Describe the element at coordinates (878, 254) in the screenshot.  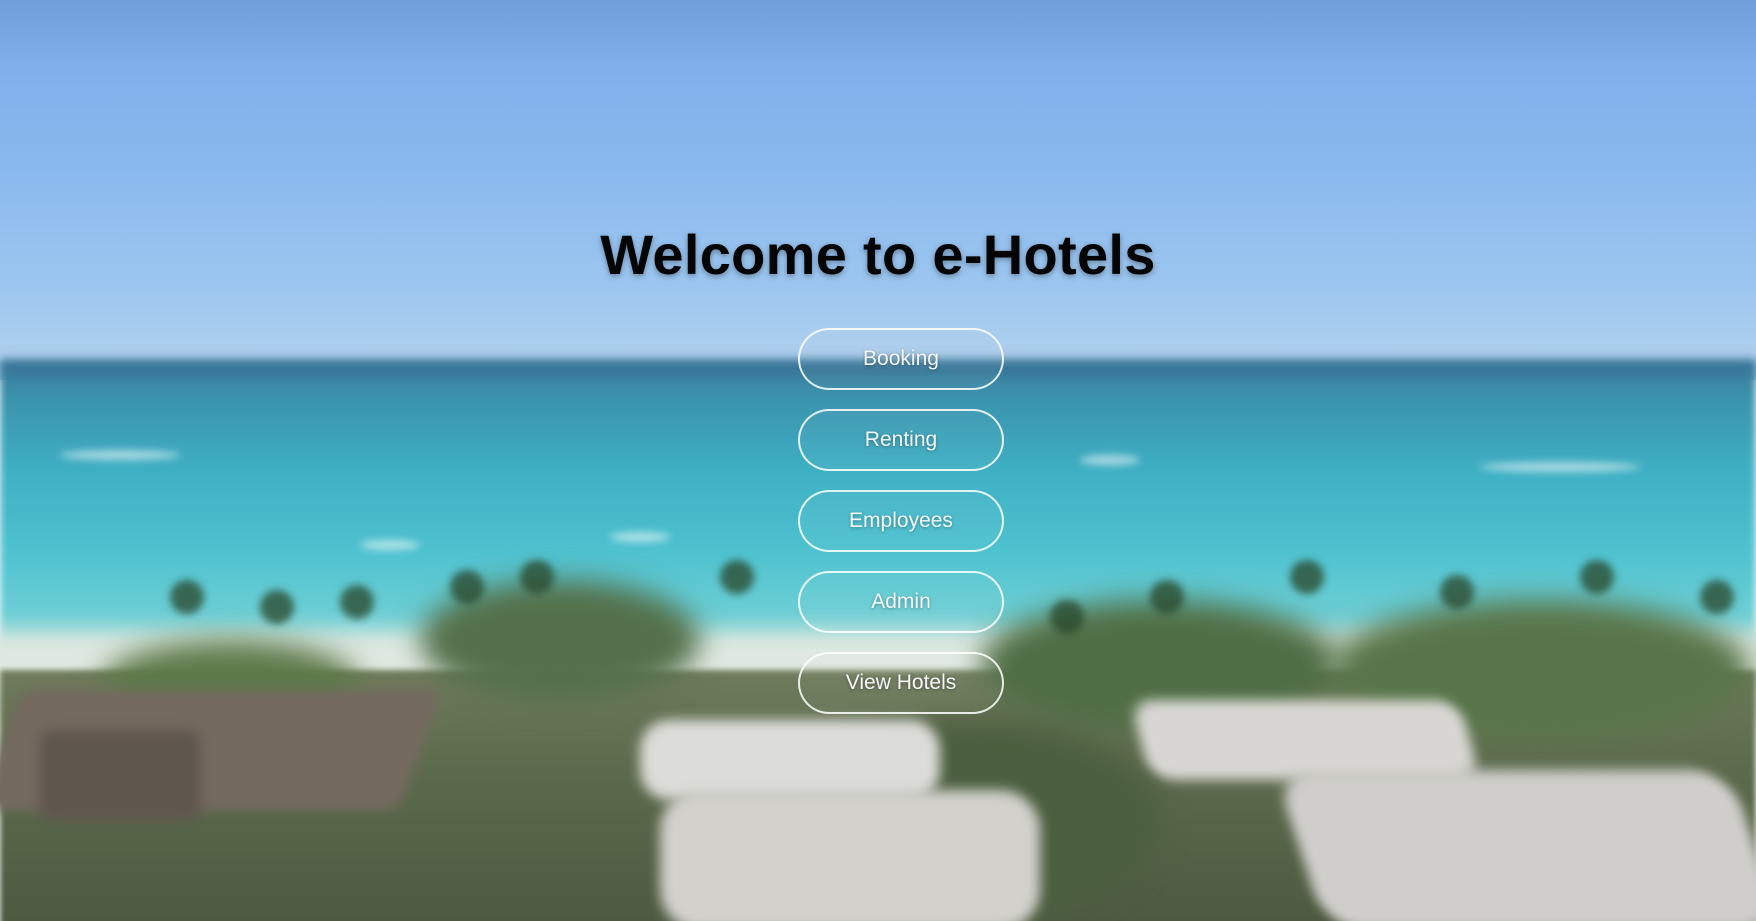
I see `page-title: Welcome to e-Hotels` at that location.